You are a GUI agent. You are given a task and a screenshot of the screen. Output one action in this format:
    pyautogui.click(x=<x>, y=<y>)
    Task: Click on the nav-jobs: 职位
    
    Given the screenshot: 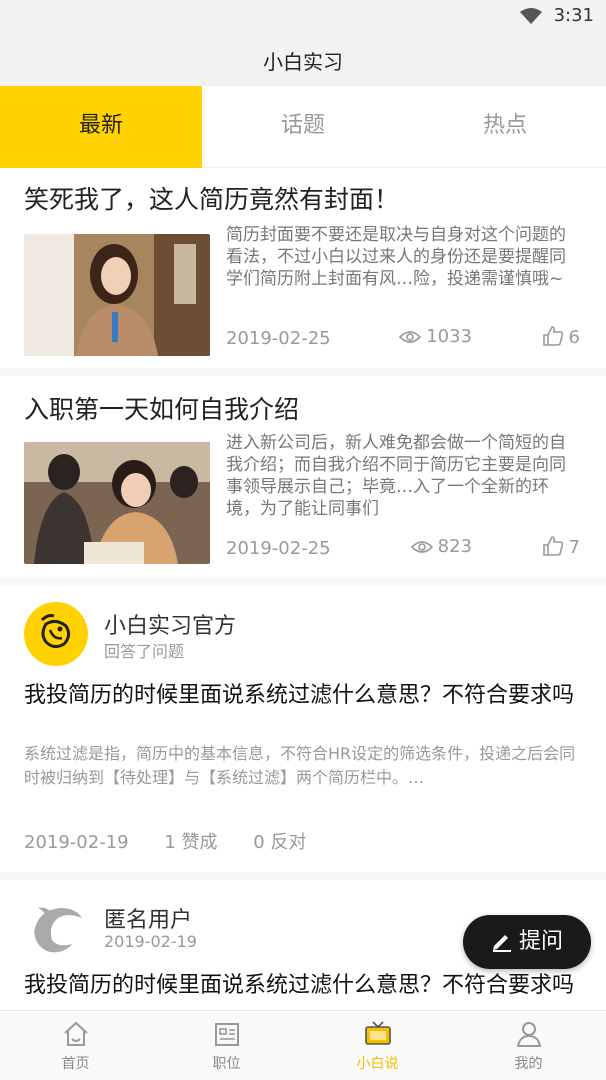 What is the action you would take?
    pyautogui.click(x=226, y=1045)
    